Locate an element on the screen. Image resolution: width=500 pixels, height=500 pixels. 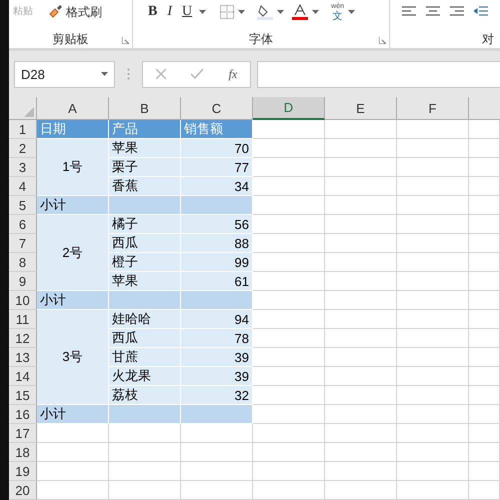
sales-cell: 77 is located at coordinates (217, 167).